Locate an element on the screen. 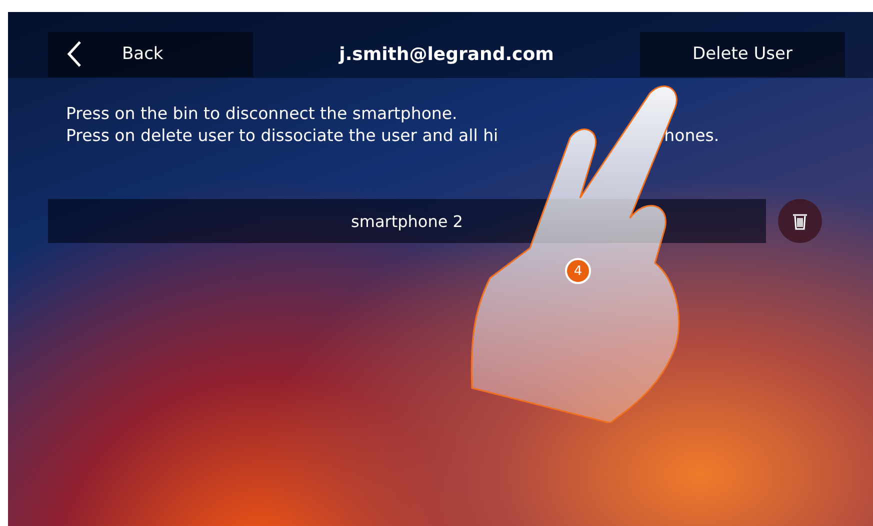  delete-button is located at coordinates (800, 221).